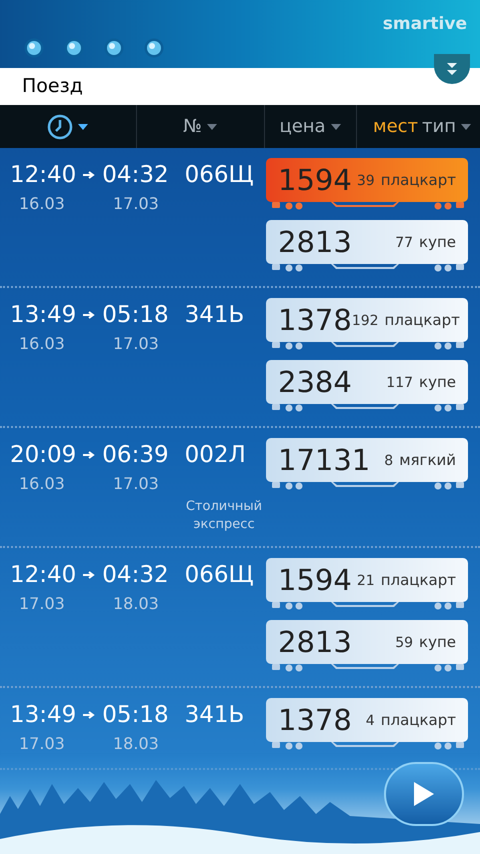 The height and width of the screenshot is (854, 480). I want to click on sort-tab: цена, so click(311, 126).